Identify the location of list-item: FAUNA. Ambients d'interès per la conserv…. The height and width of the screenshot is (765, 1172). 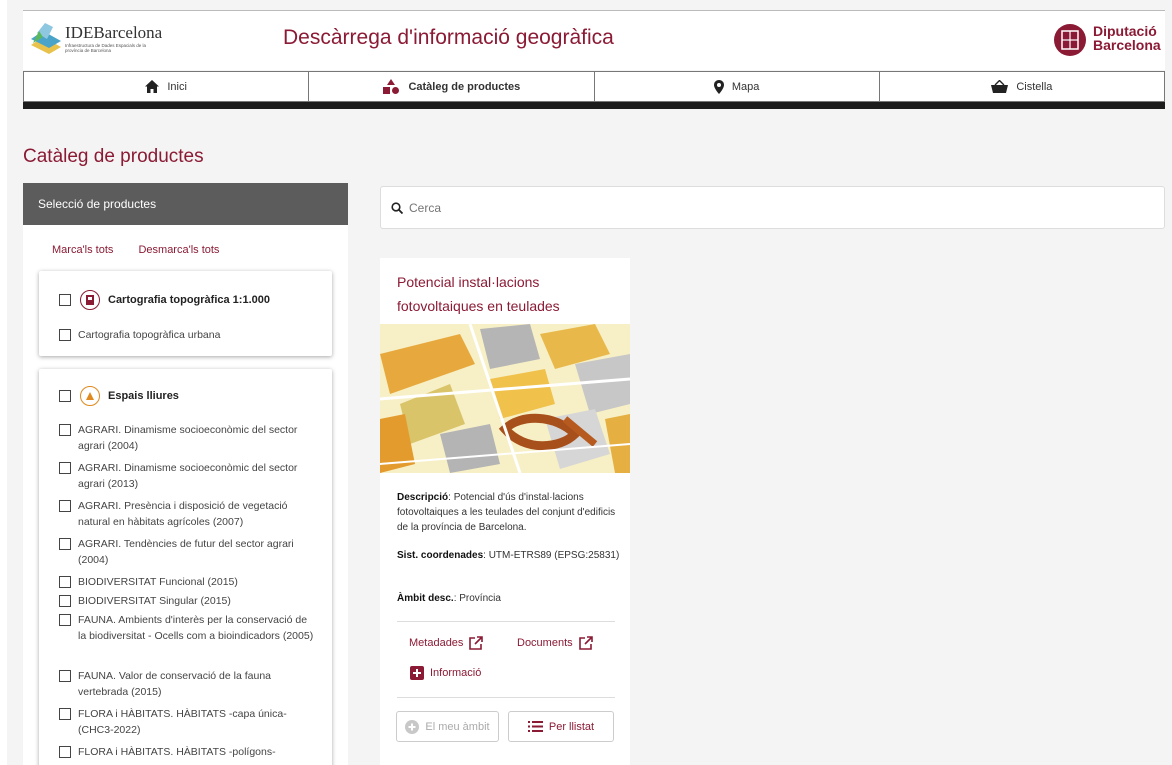
(186, 628).